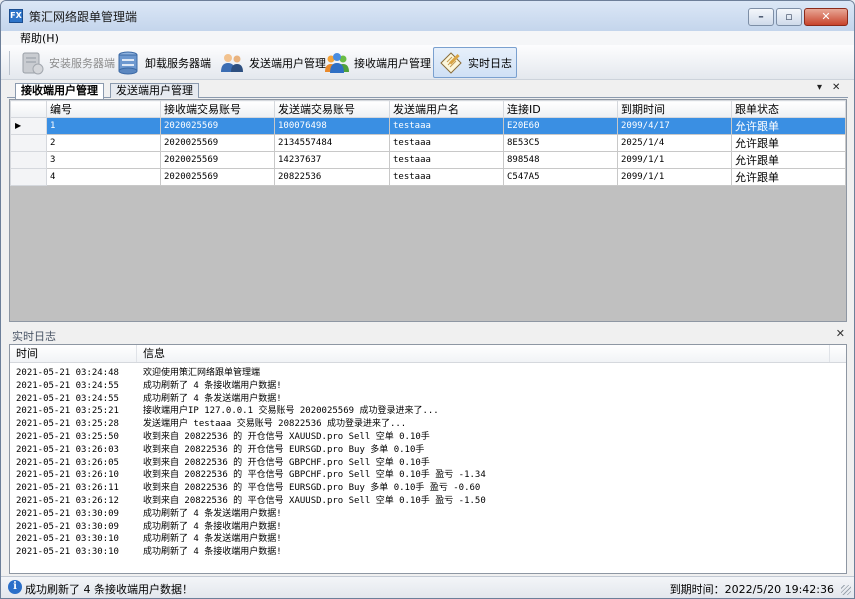  Describe the element at coordinates (836, 87) in the screenshot. I see `tab-close-icon: ✕` at that location.